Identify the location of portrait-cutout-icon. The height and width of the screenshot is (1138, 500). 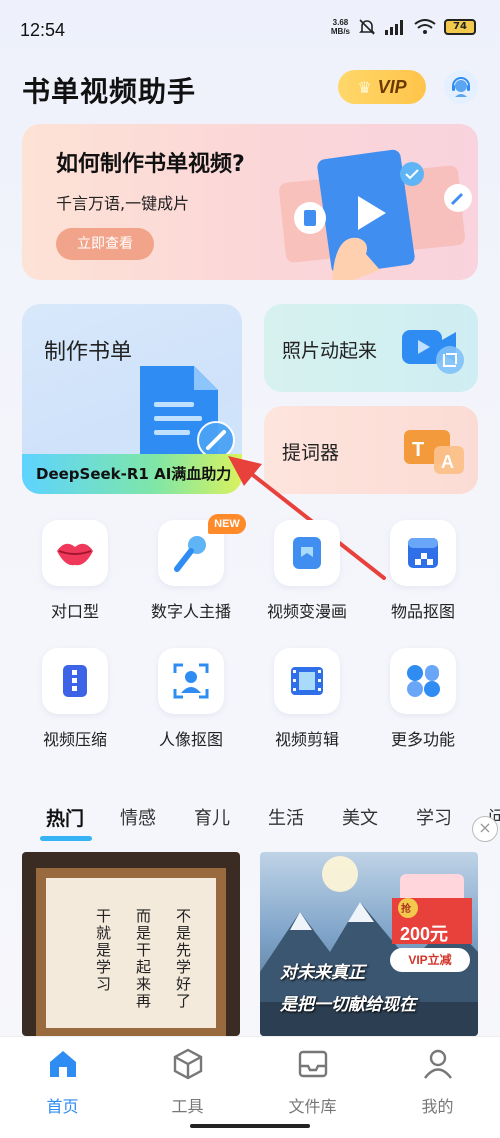
(191, 681).